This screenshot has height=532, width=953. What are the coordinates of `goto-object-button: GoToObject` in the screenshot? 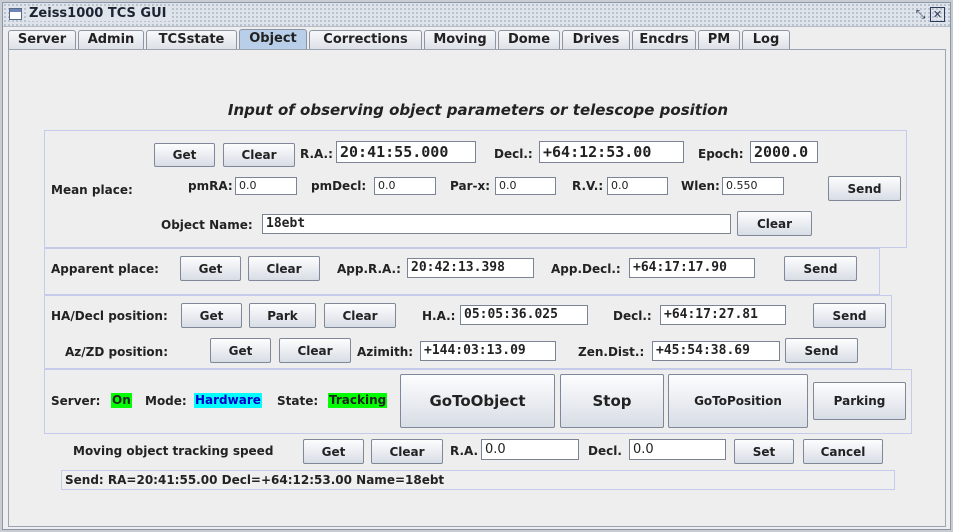 It's located at (477, 401).